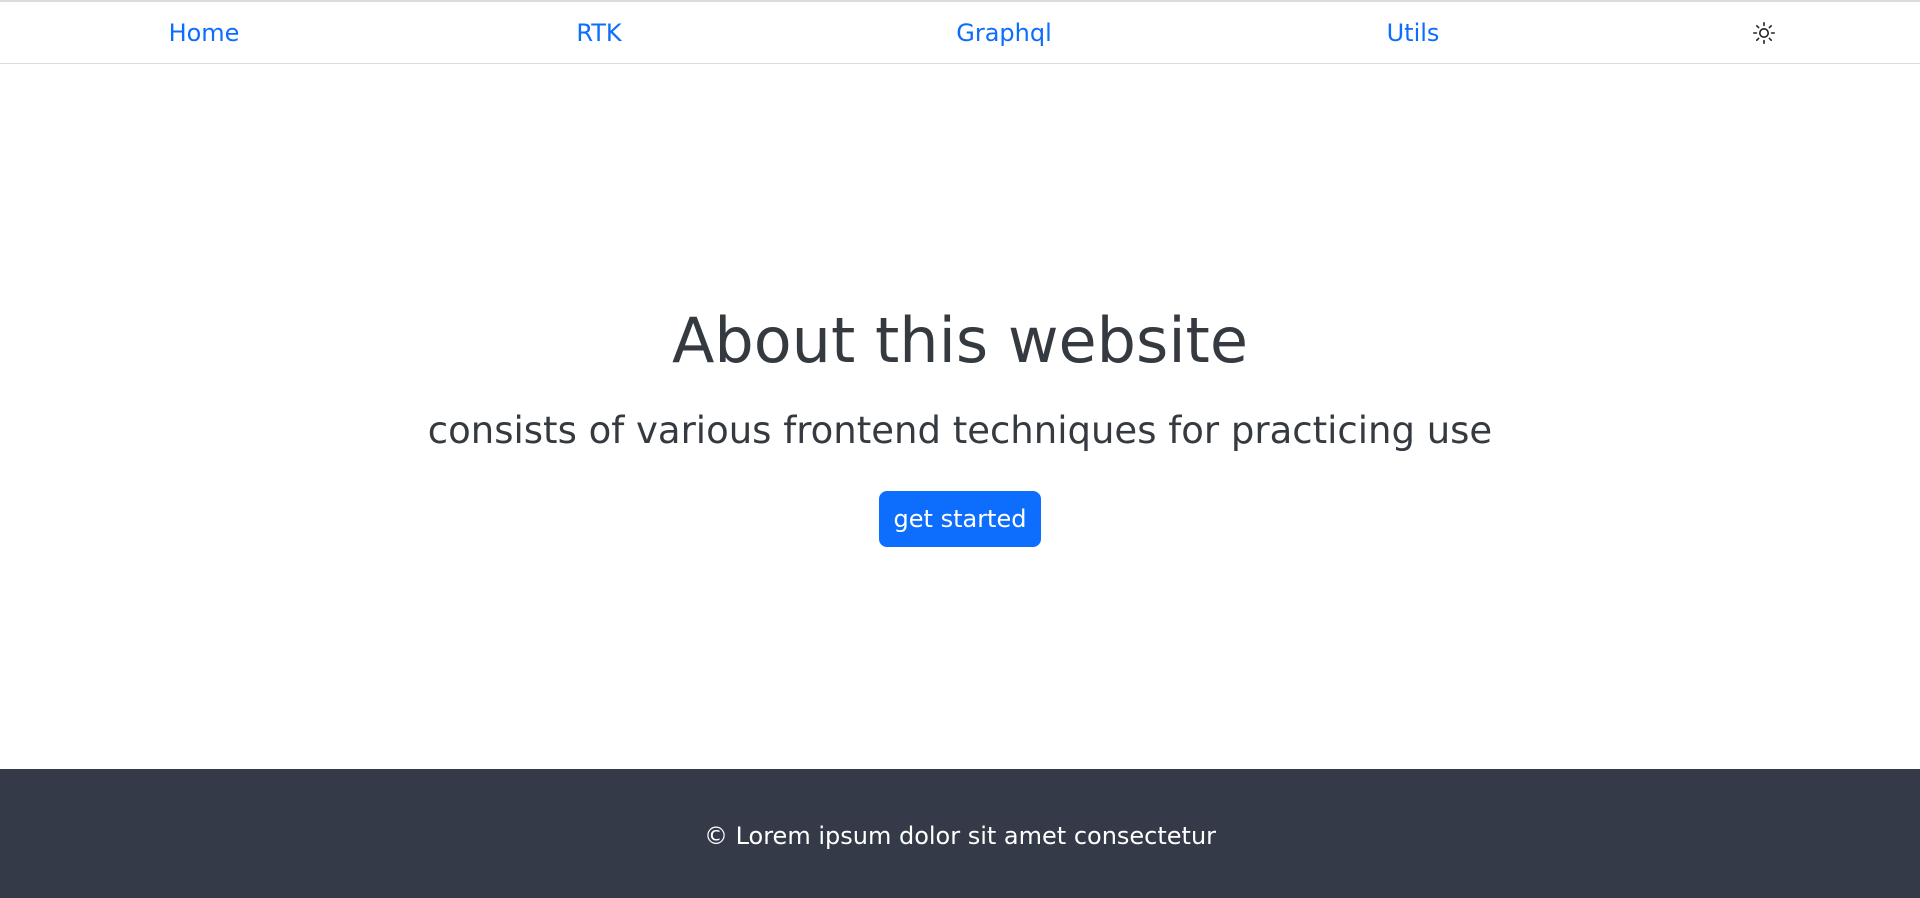 This screenshot has height=898, width=1920. I want to click on navbar: Home RTK Graphql Utils, so click(960, 32).